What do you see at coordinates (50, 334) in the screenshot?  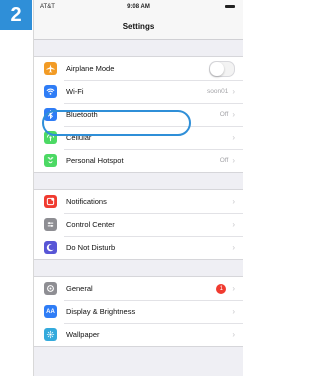 I see `wallpaper-icon` at bounding box center [50, 334].